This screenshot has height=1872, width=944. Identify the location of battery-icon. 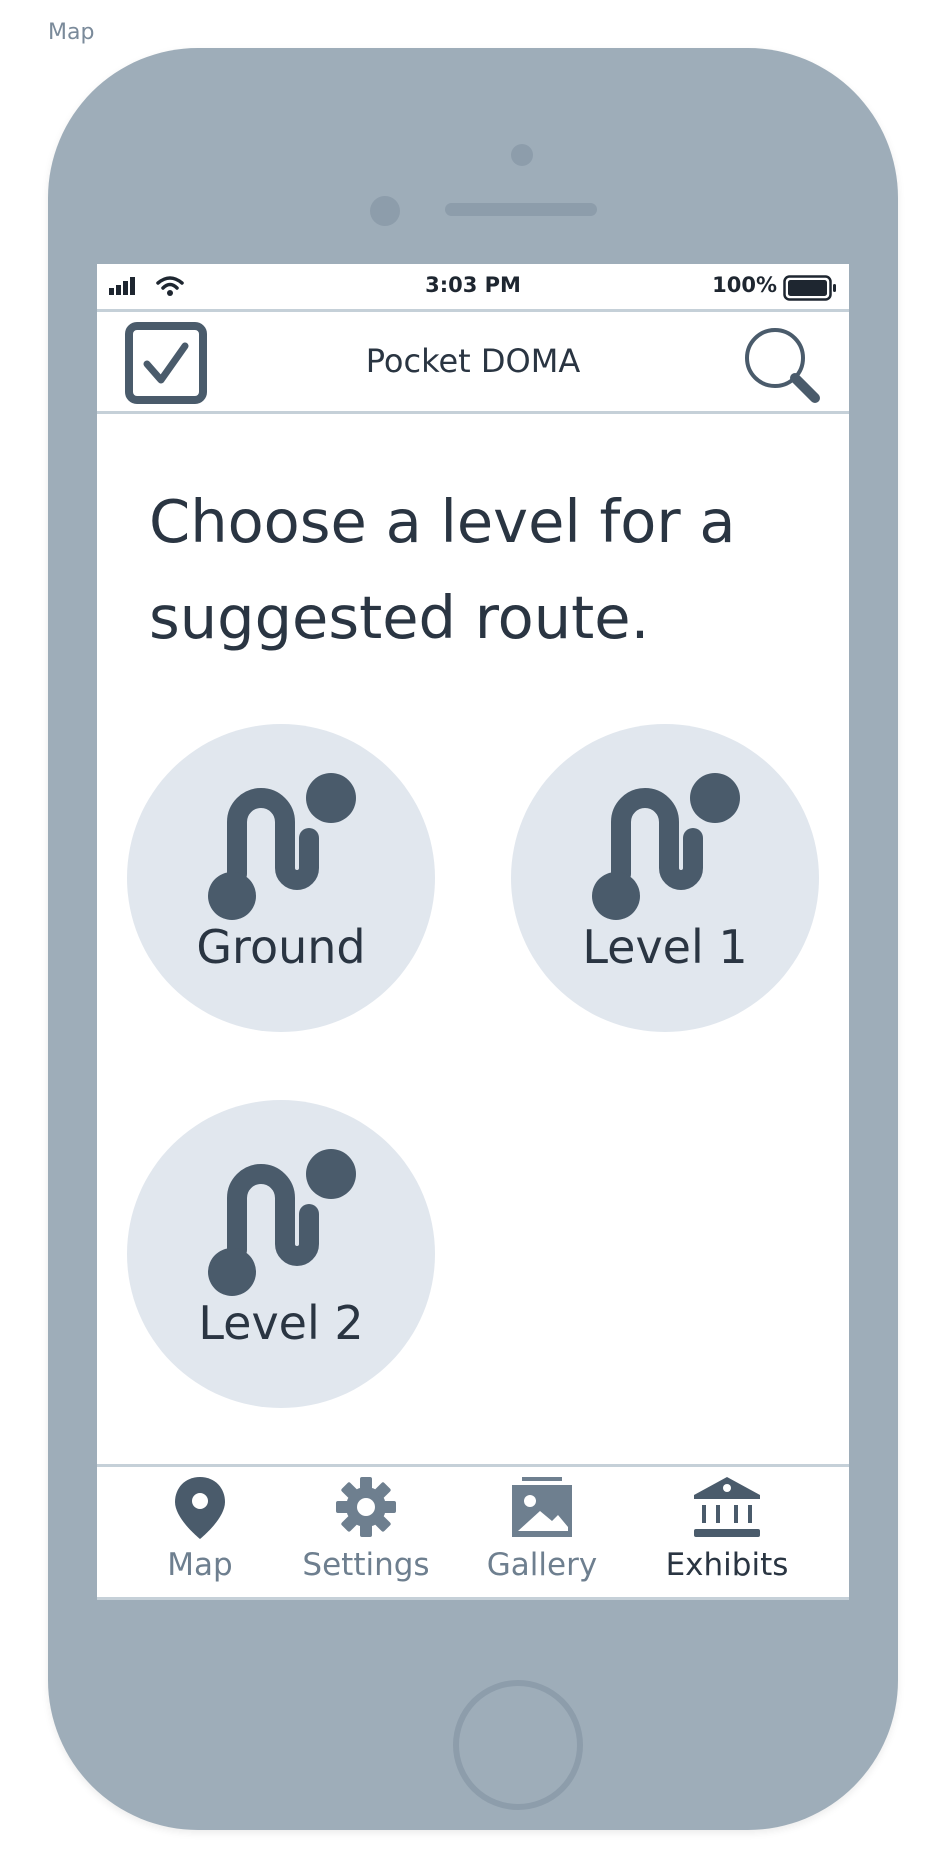
(809, 288).